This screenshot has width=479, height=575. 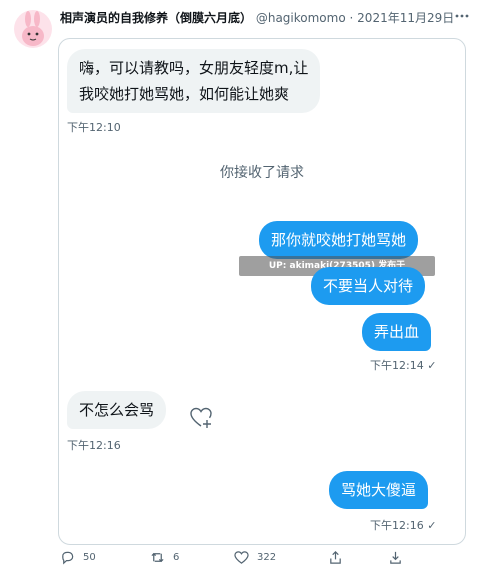 I want to click on reply-icon, so click(x=68, y=557).